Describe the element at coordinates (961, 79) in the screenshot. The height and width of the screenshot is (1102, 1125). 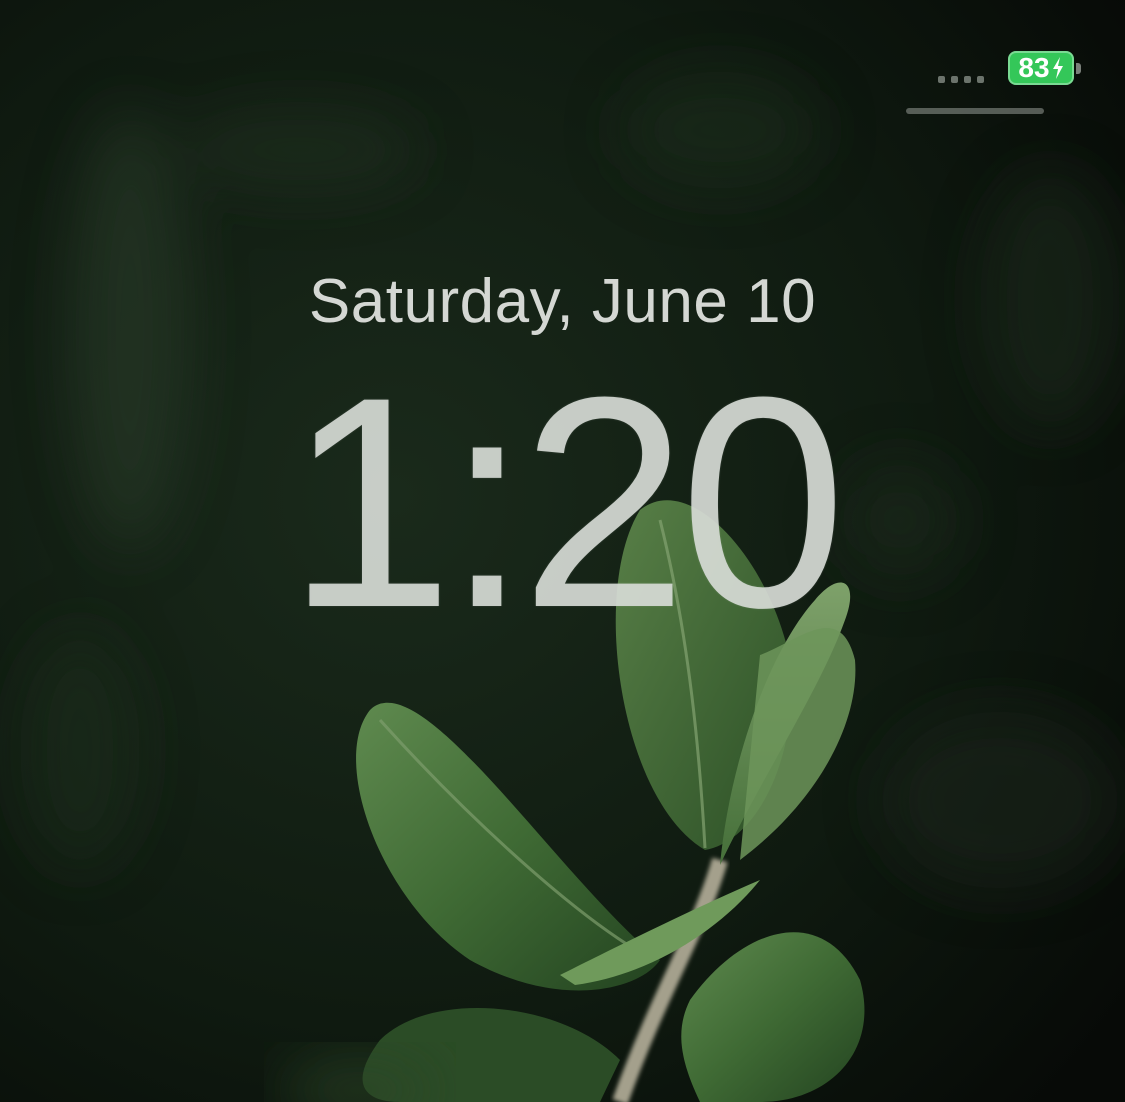
I see `signal-strength-icon` at that location.